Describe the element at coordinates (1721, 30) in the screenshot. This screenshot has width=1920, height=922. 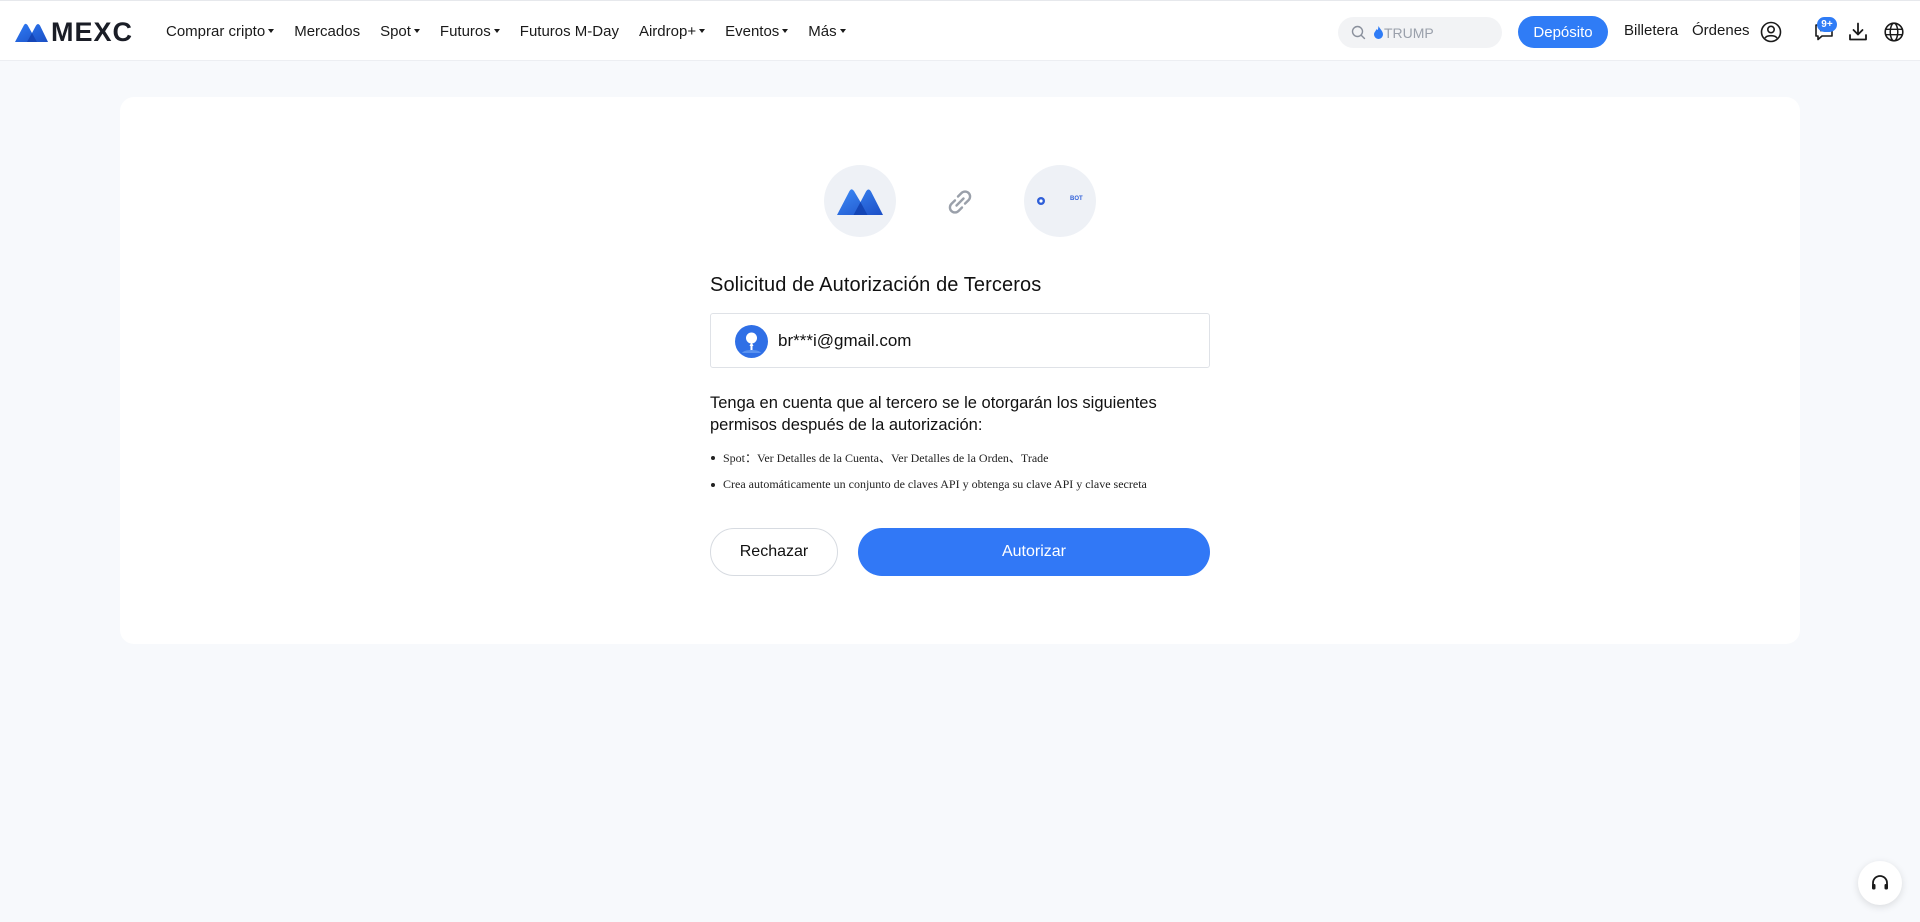
I see `orders-link: Órdenes` at that location.